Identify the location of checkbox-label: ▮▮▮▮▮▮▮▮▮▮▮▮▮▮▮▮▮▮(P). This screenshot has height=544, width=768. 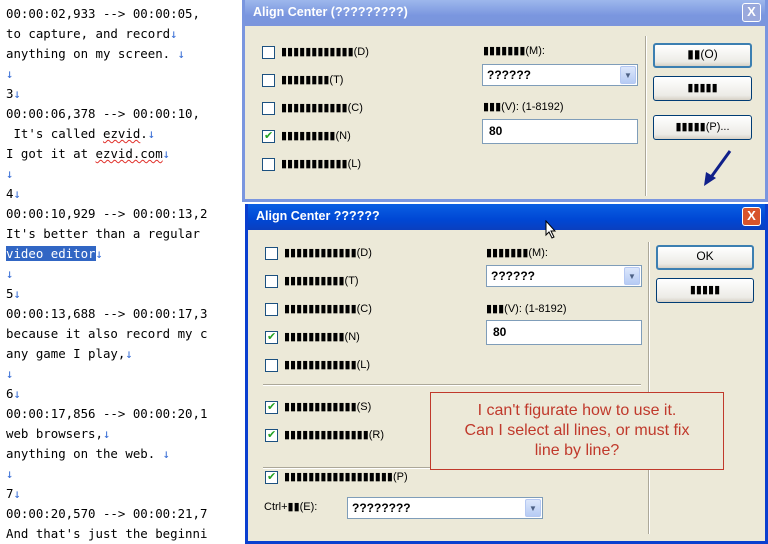
(346, 476).